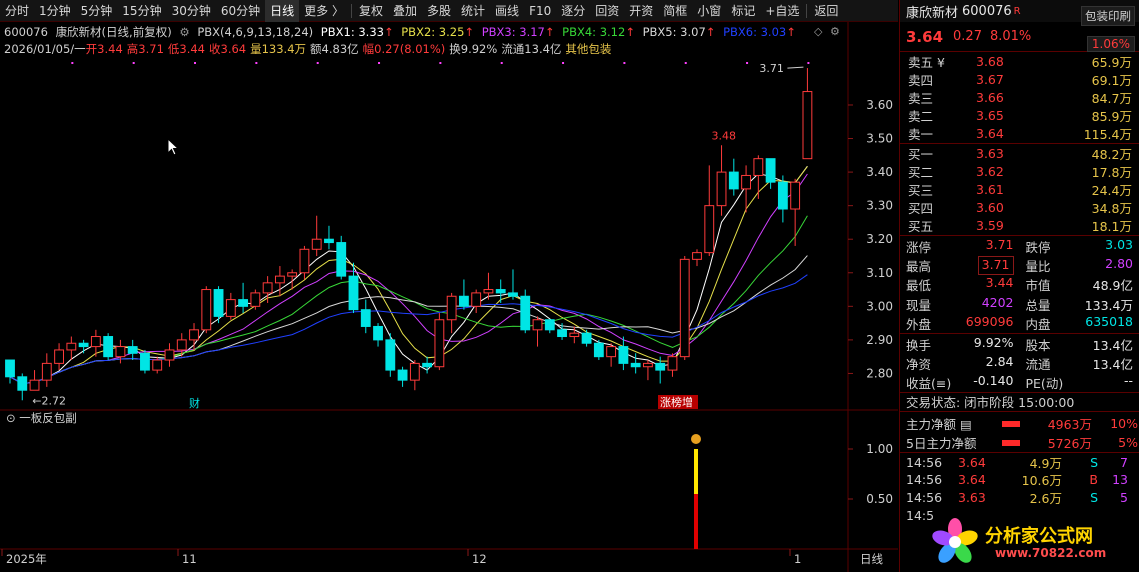 This screenshot has height=572, width=1139. Describe the element at coordinates (1019, 153) in the screenshot. I see `bid-level-1: 买一 3.63 48.2万` at that location.